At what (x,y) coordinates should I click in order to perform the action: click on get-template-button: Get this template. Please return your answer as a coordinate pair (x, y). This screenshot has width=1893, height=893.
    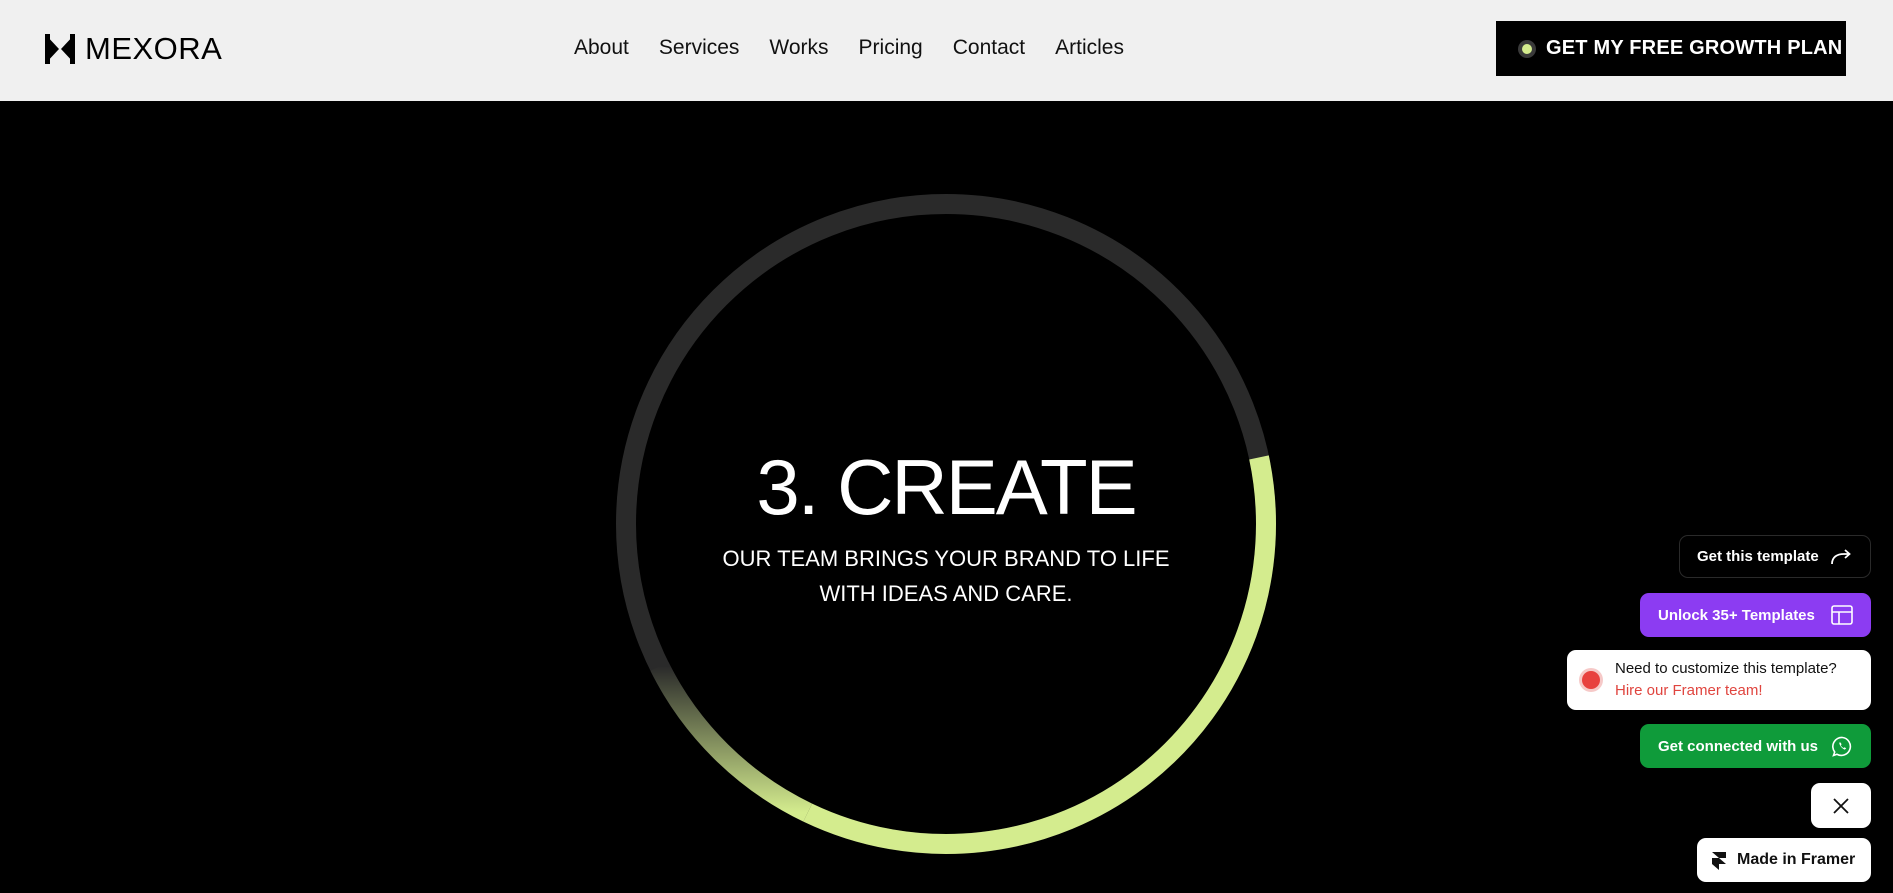
    Looking at the image, I should click on (1775, 556).